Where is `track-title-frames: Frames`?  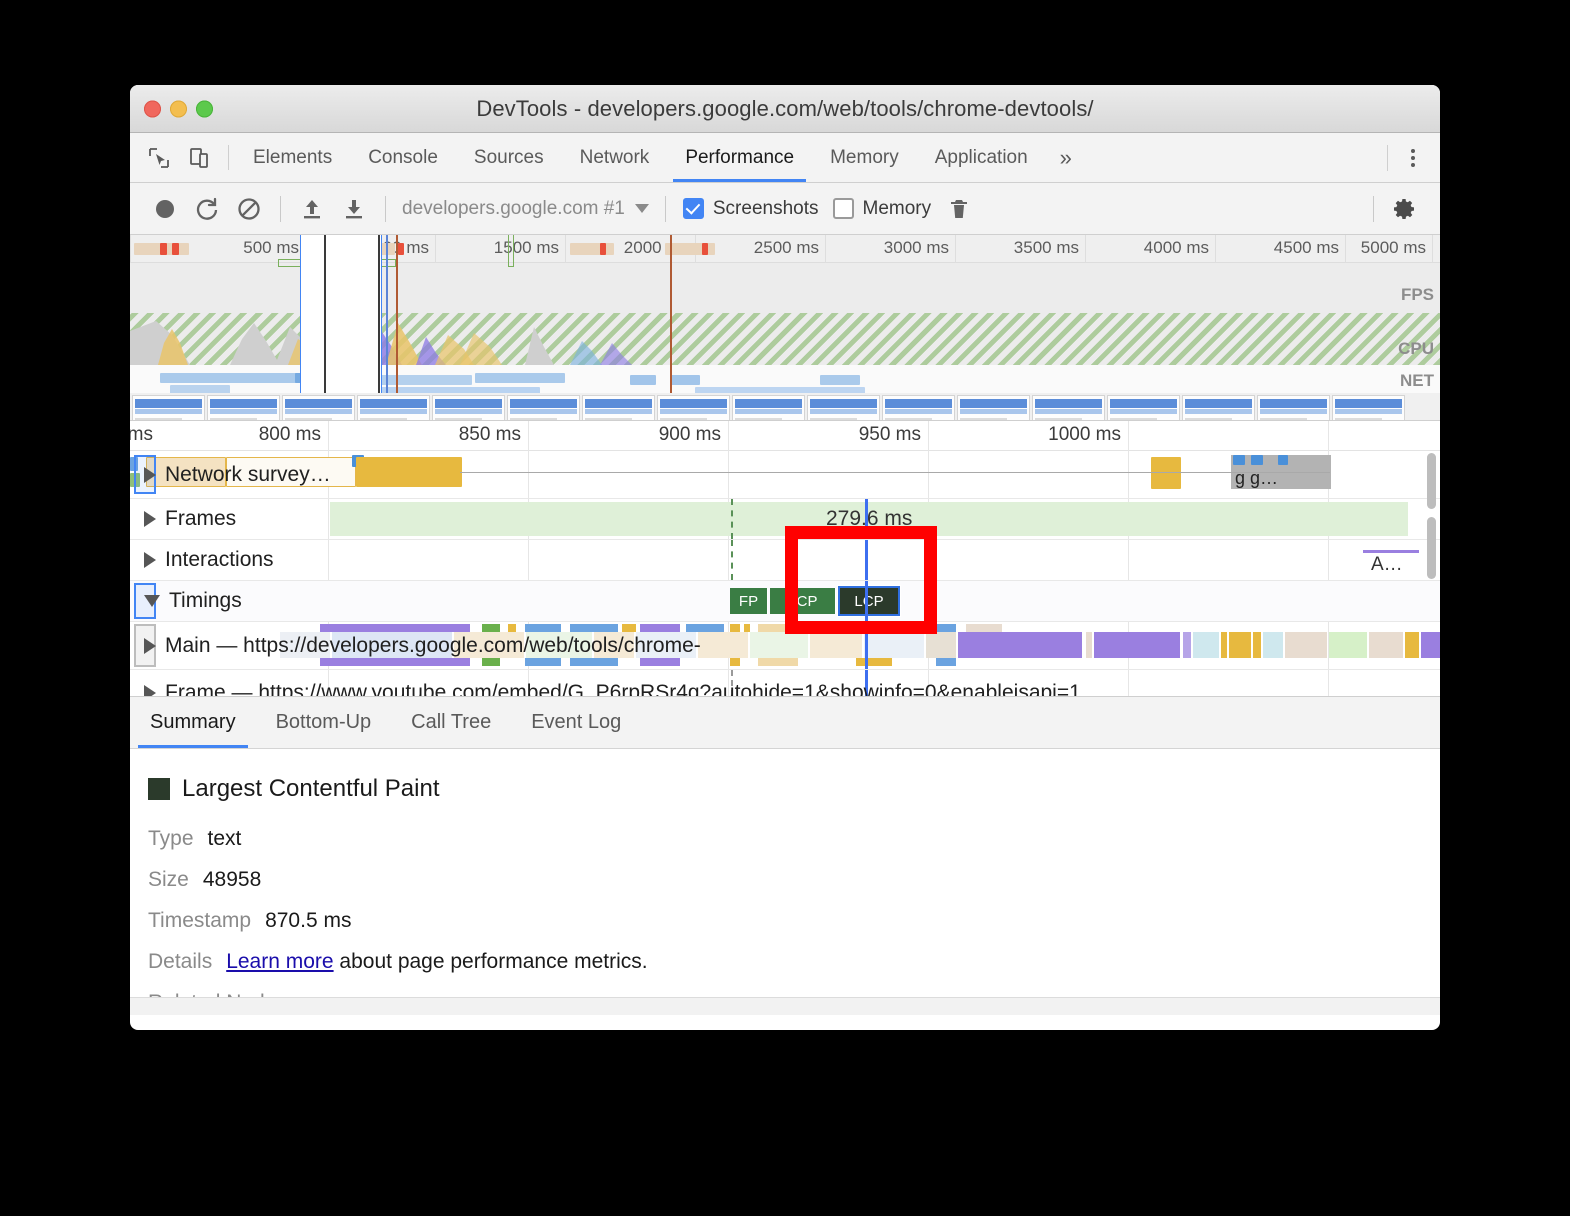 track-title-frames: Frames is located at coordinates (190, 519).